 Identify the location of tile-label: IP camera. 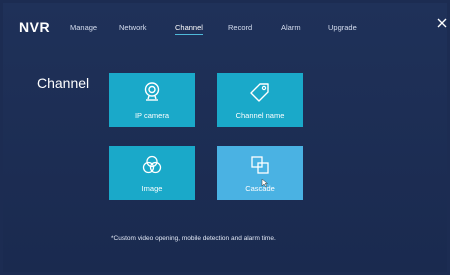
(152, 115).